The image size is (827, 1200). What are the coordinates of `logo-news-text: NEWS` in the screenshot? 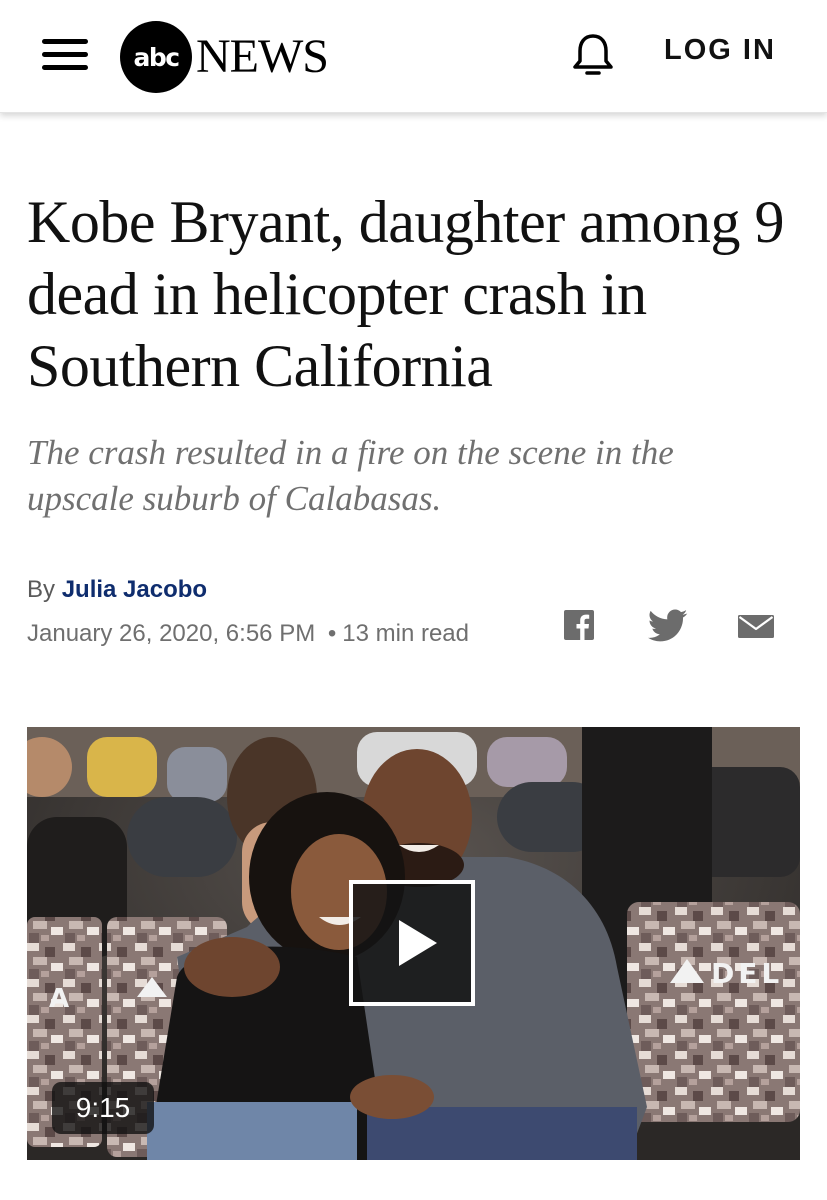 It's located at (262, 56).